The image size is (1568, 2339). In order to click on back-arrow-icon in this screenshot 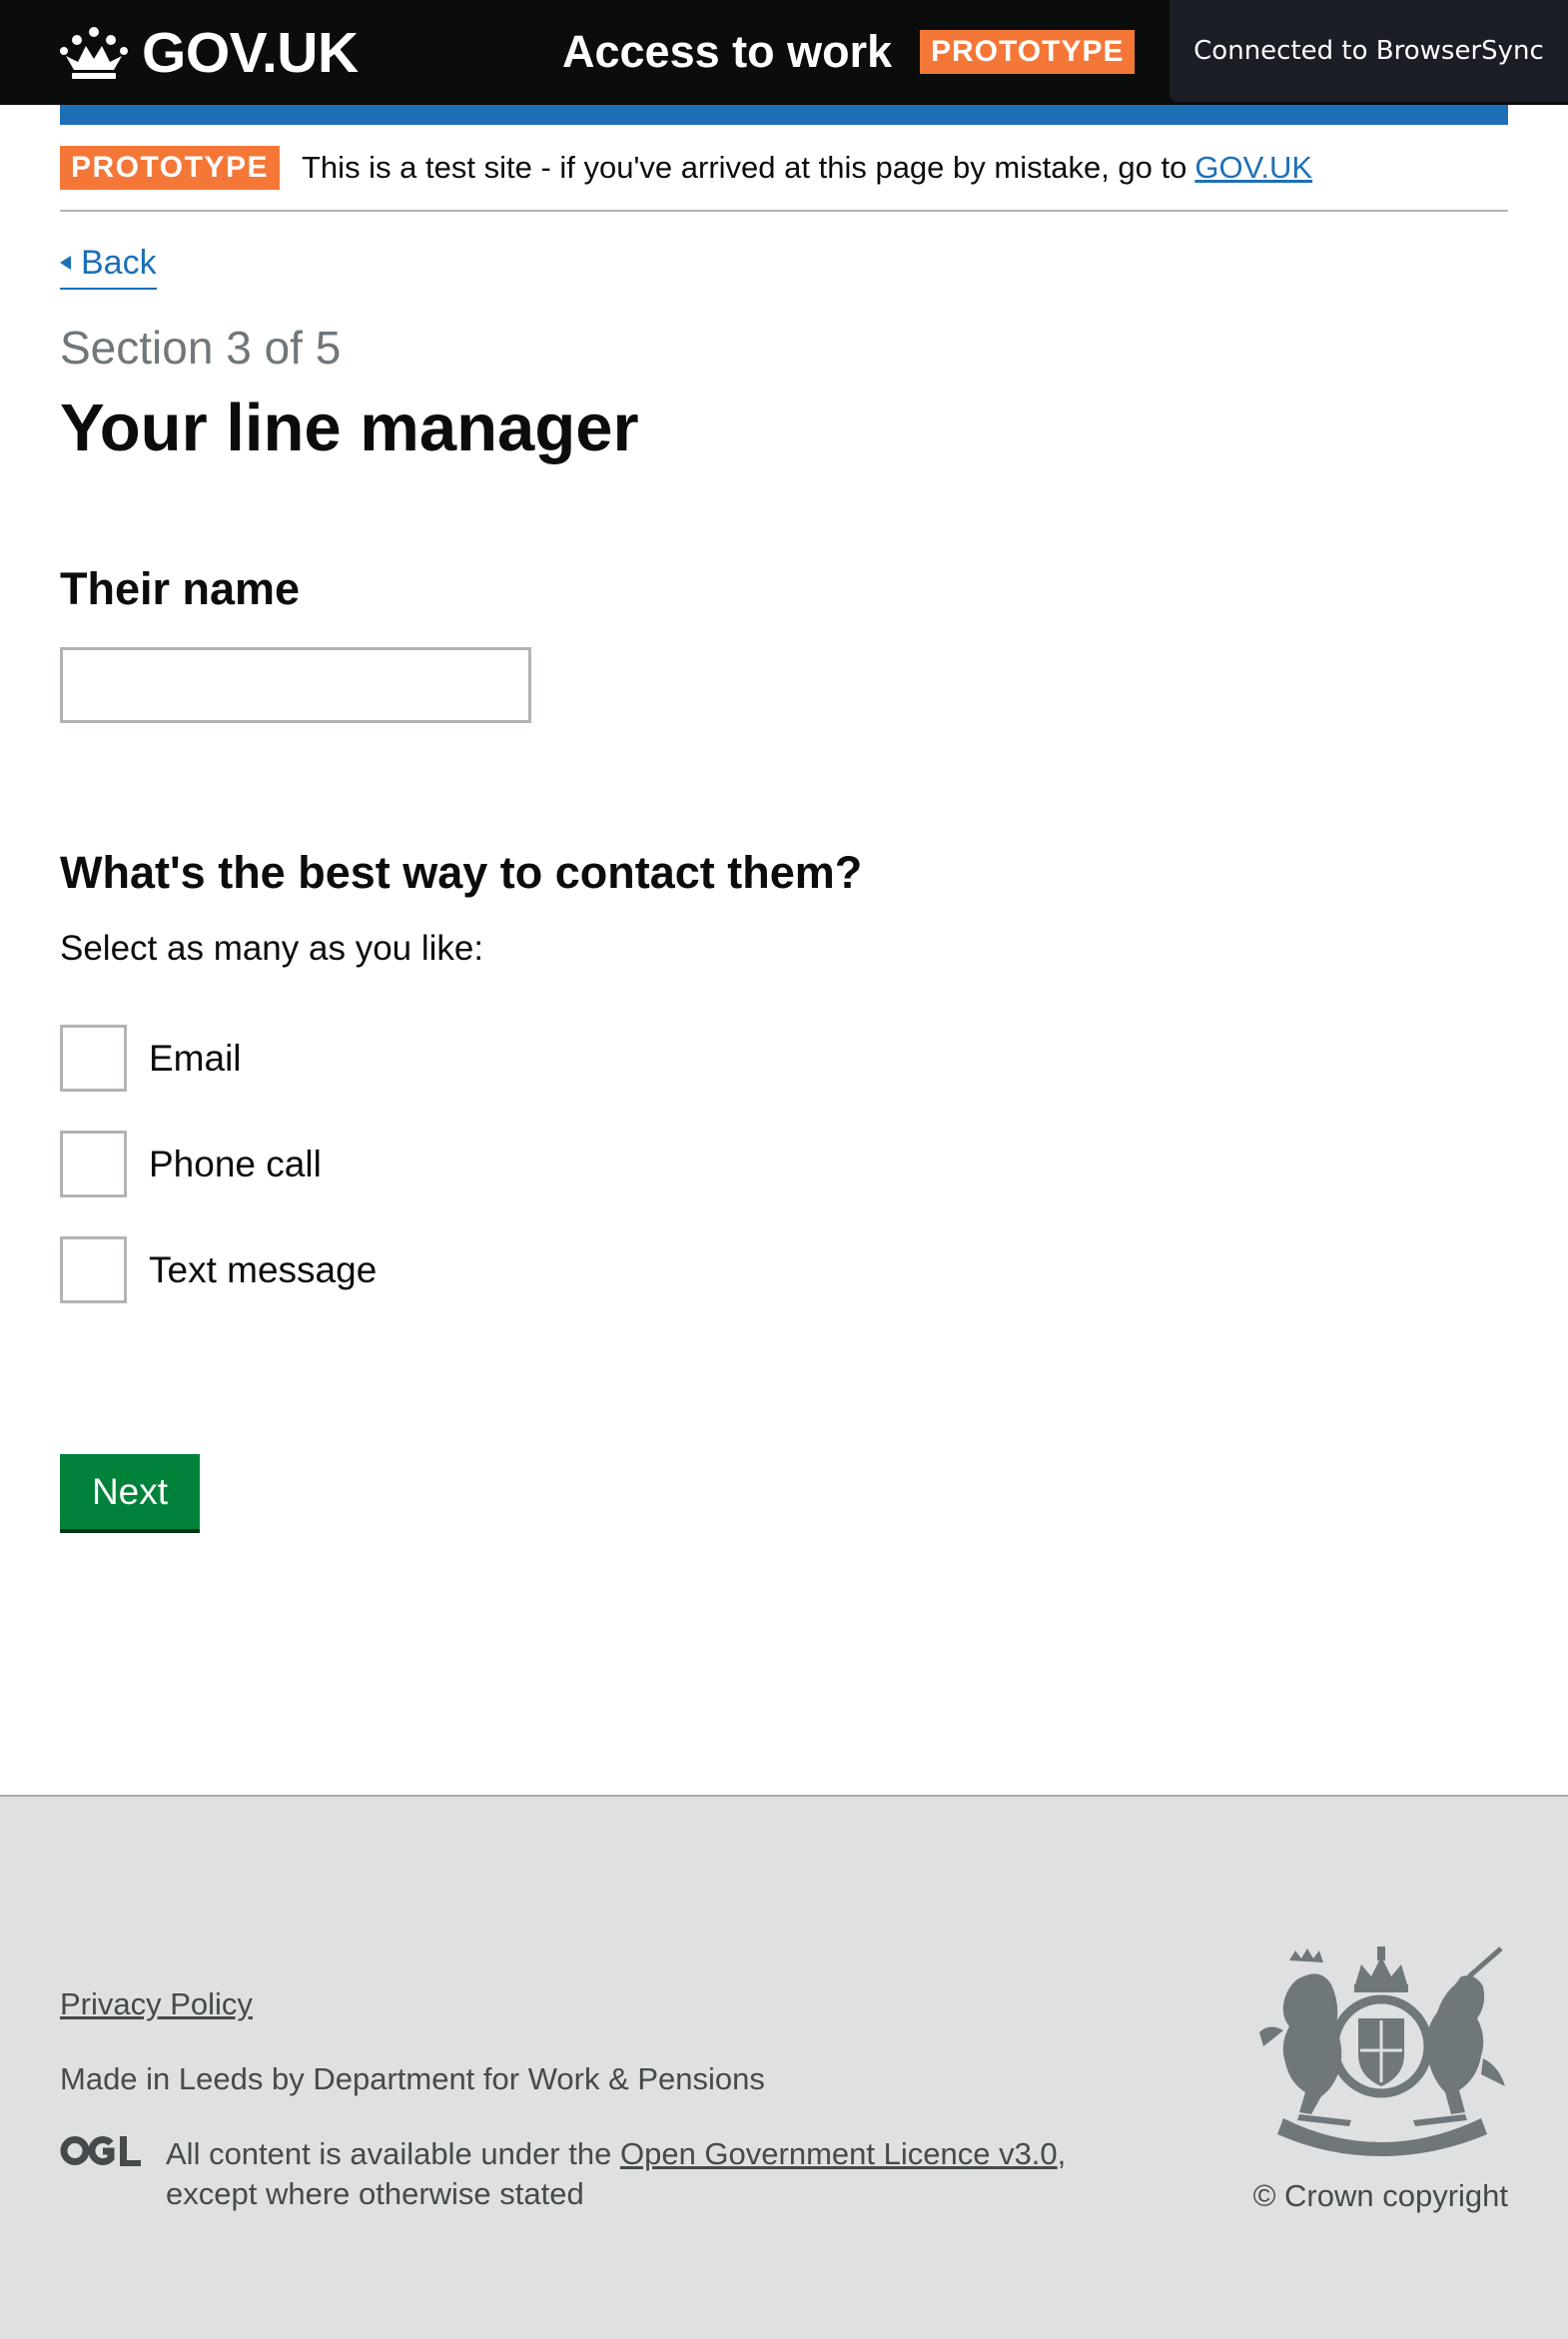, I will do `click(65, 263)`.